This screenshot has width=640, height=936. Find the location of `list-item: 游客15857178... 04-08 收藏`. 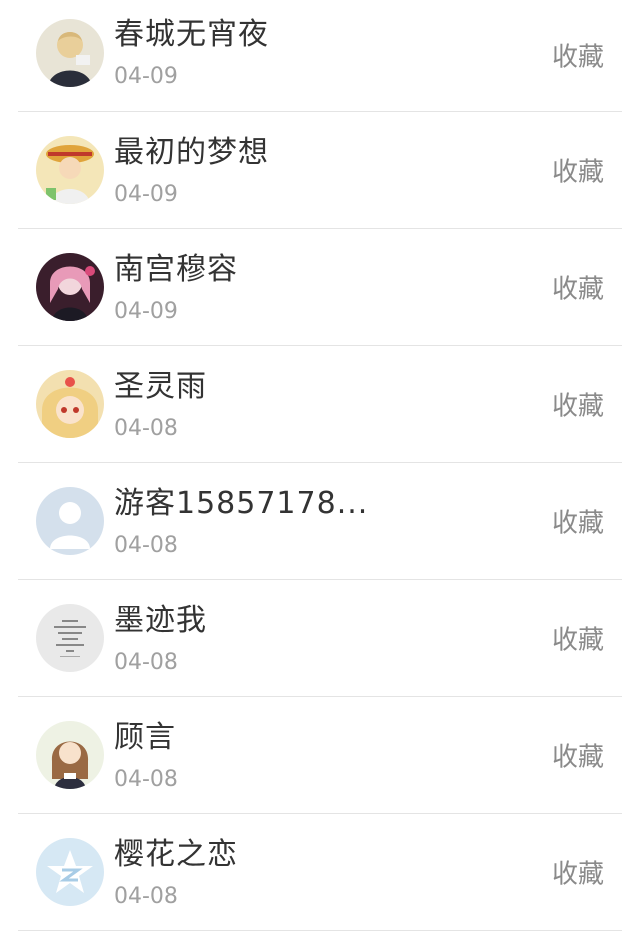

list-item: 游客15857178... 04-08 收藏 is located at coordinates (320, 521).